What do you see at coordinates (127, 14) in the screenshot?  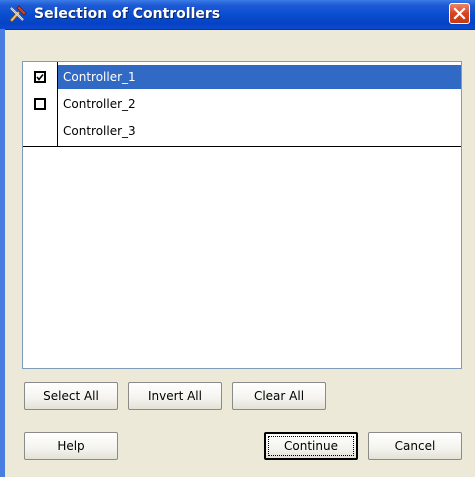 I see `window-title: Selection of Controllers` at bounding box center [127, 14].